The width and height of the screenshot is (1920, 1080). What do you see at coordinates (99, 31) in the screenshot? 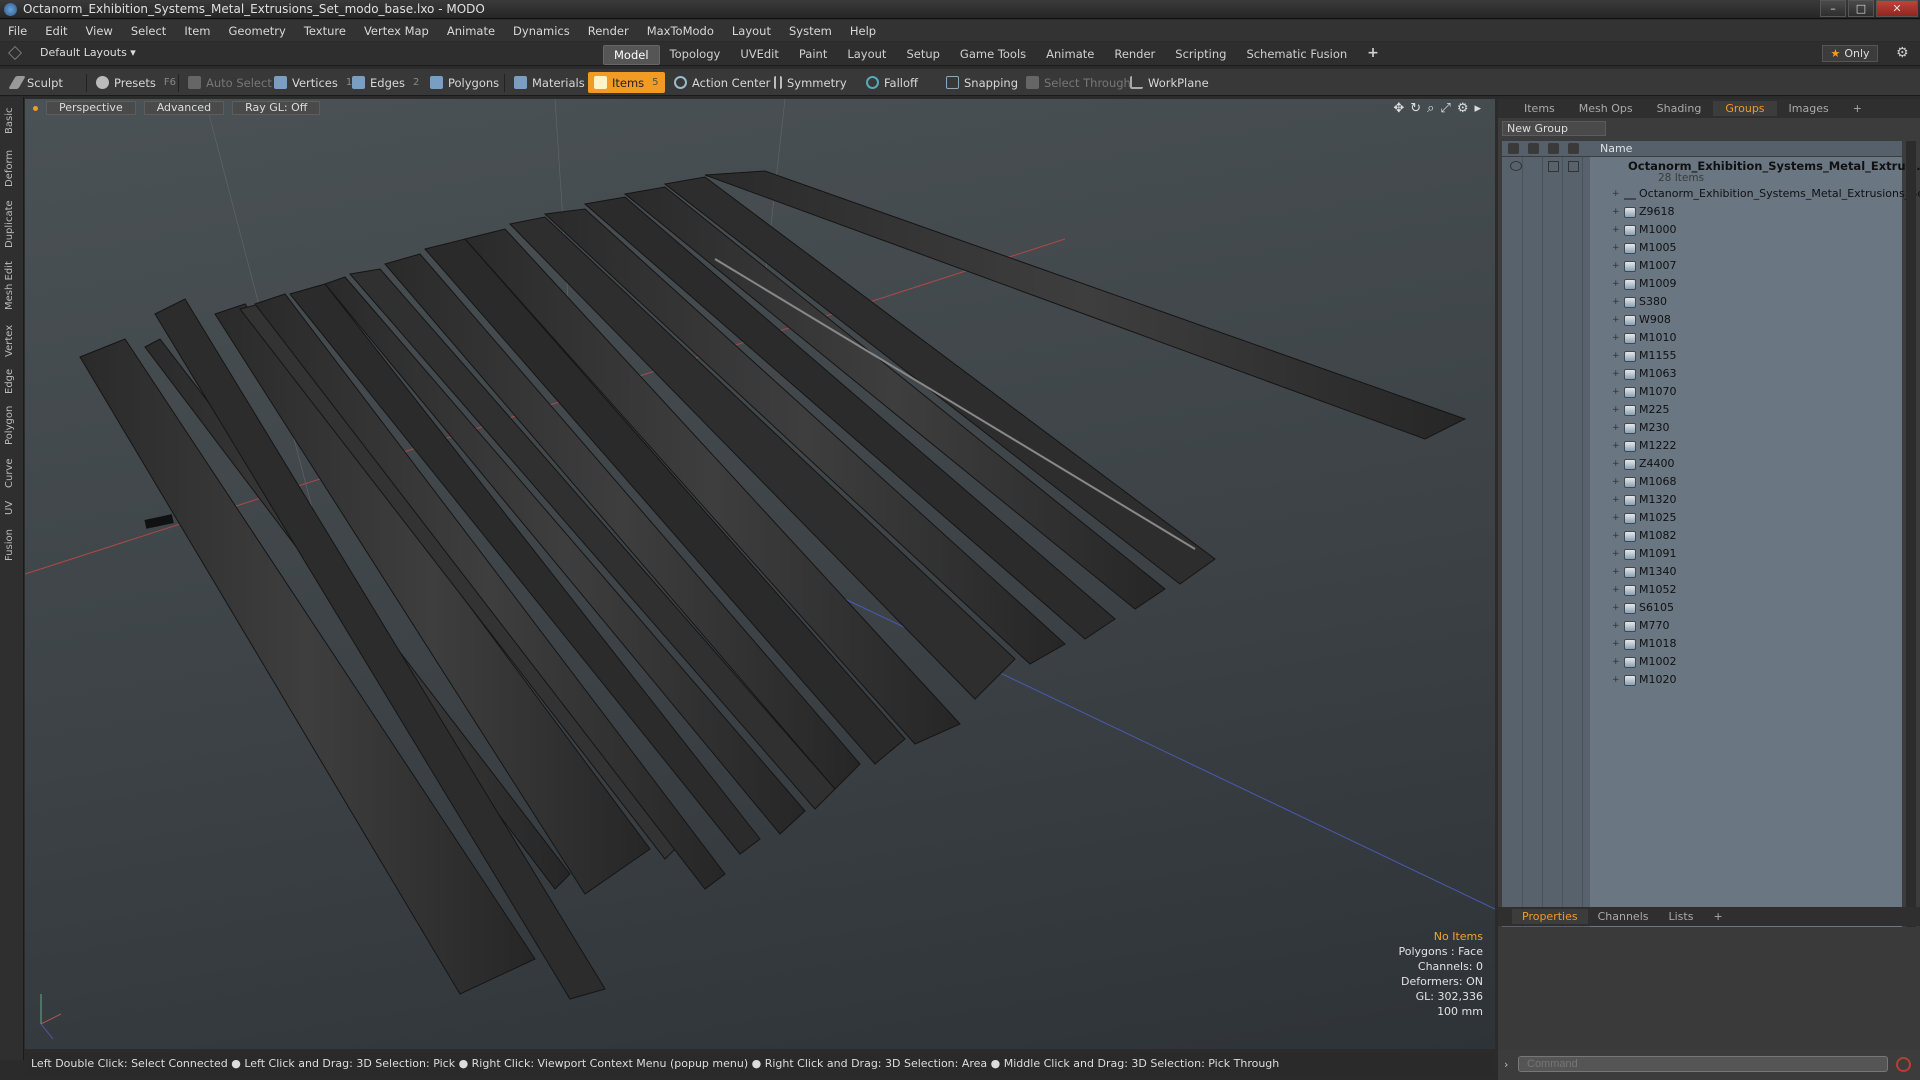
I see `menu-view: View` at bounding box center [99, 31].